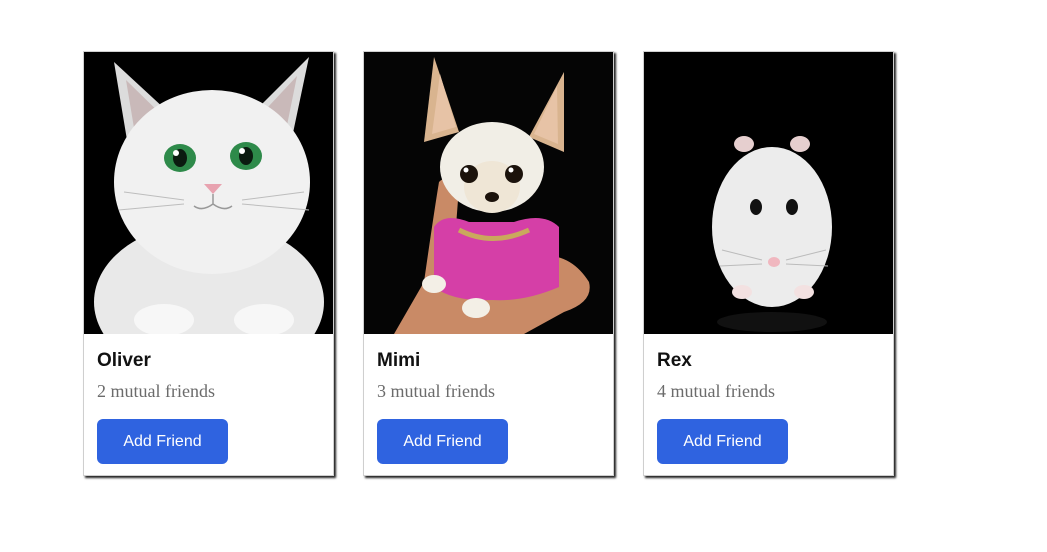  I want to click on friend-name: Mimi, so click(399, 360).